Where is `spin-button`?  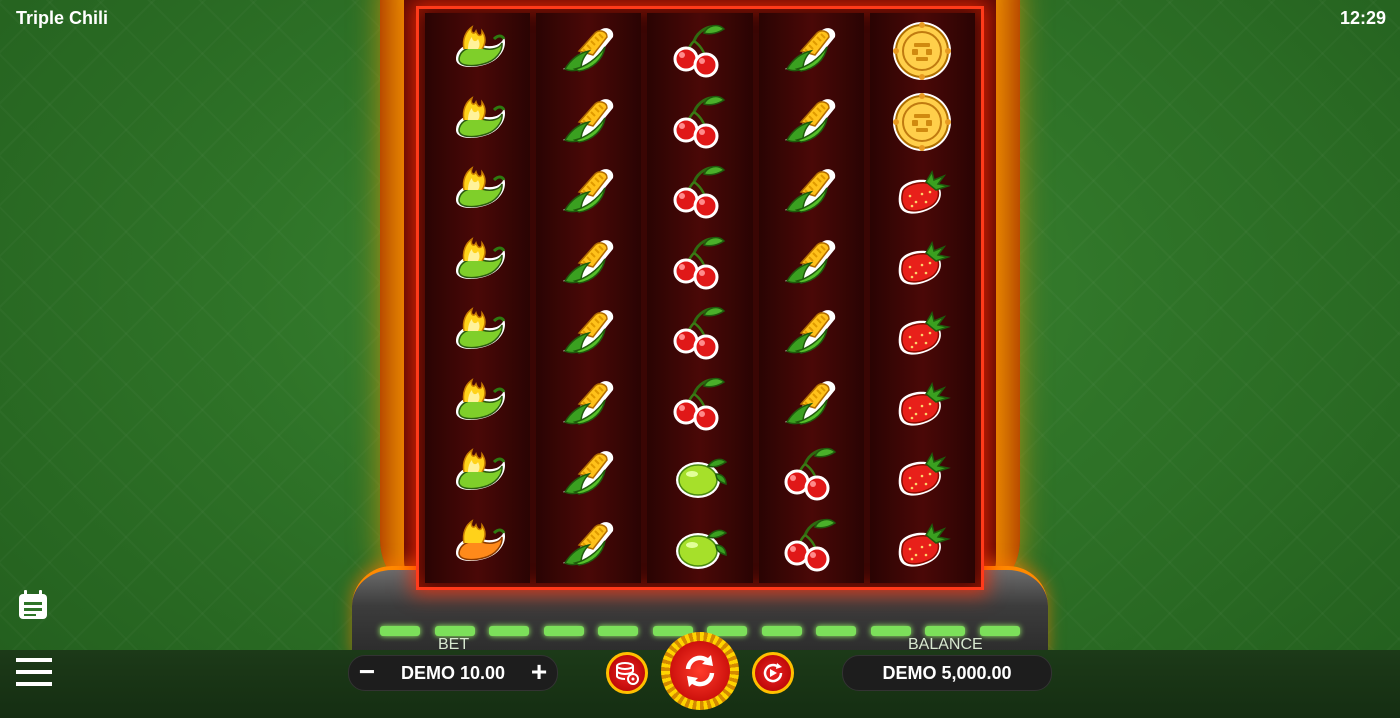
spin-button is located at coordinates (700, 671).